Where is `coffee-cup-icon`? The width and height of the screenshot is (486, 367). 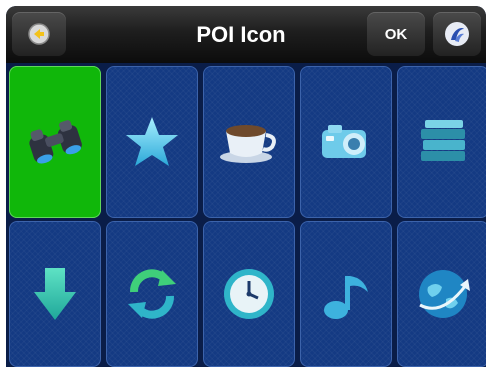
coffee-cup-icon is located at coordinates (248, 144).